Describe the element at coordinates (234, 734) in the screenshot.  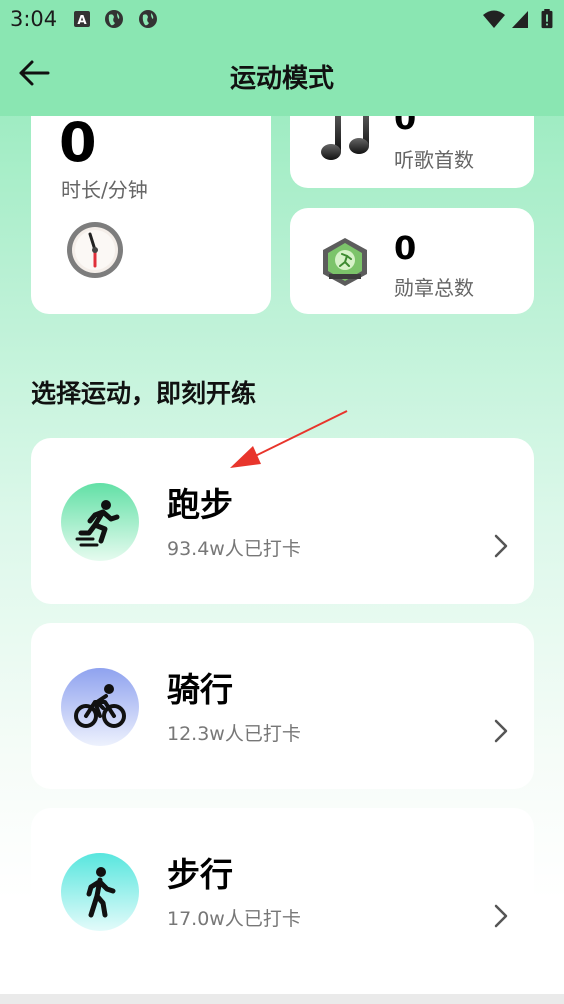
I see `sport-count: 12.3w人已打卡` at that location.